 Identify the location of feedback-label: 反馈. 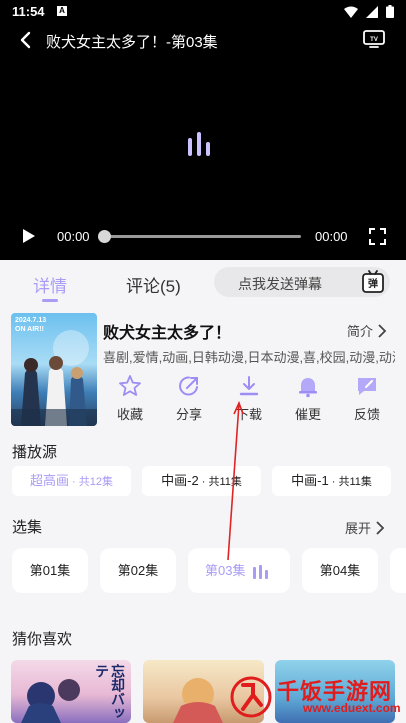
(366, 414).